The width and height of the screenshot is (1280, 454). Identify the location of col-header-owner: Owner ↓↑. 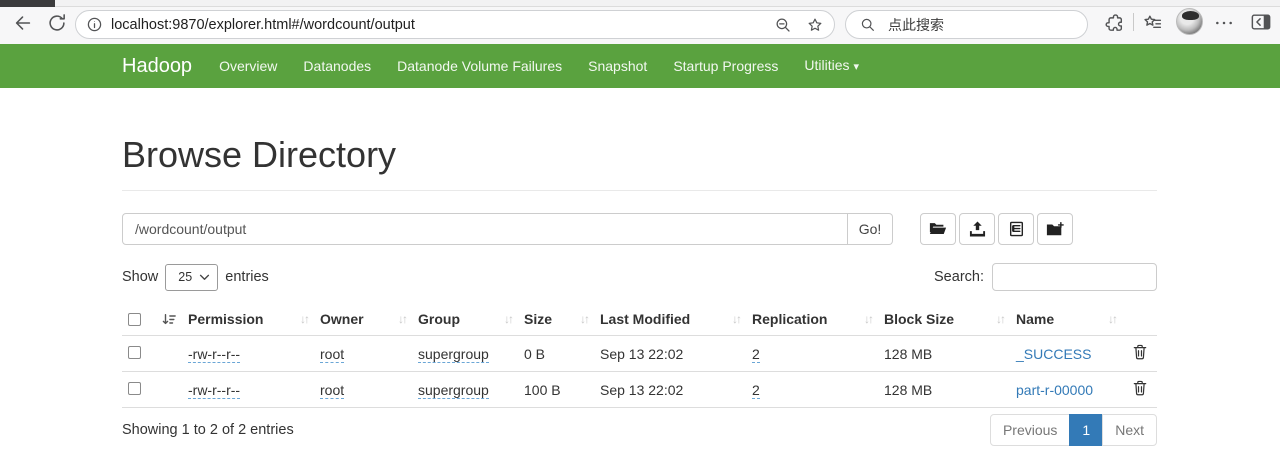
(363, 319).